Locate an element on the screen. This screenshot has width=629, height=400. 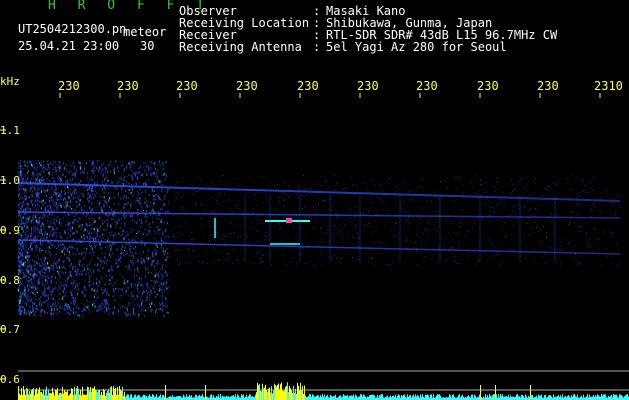
y-tick-label: 0.7 is located at coordinates (10, 329).